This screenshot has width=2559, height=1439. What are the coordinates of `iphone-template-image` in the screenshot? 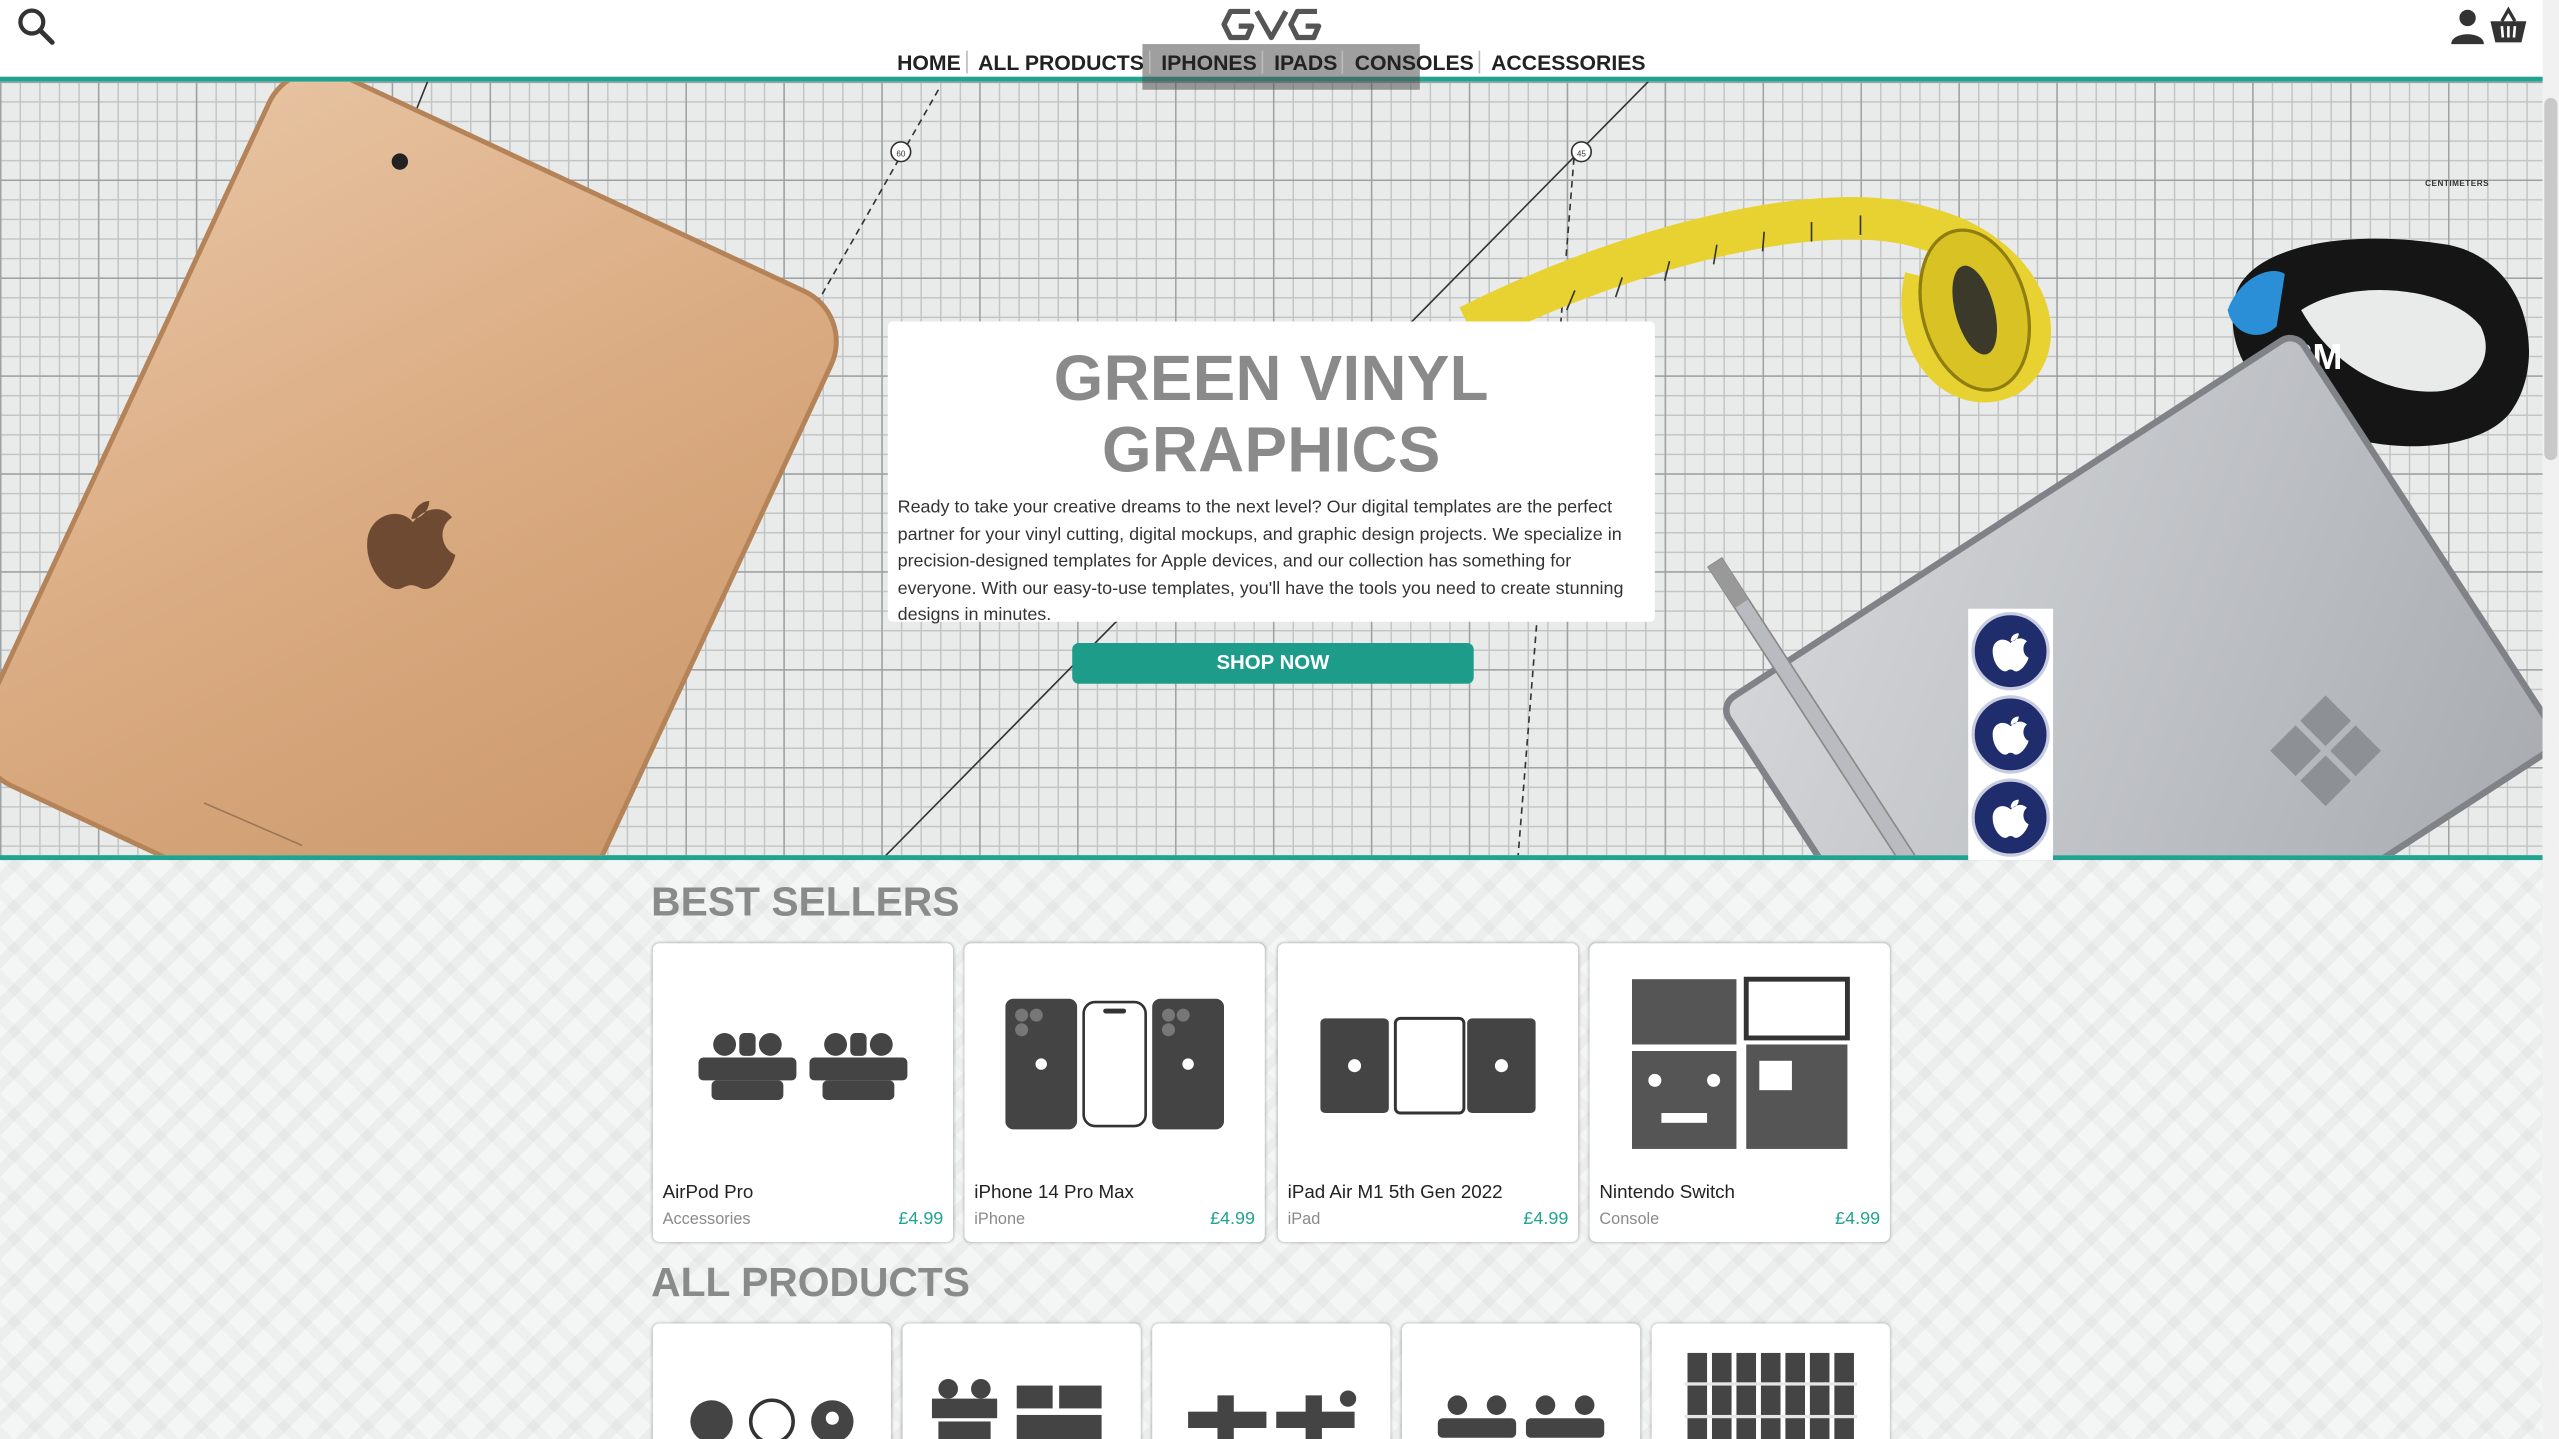 It's located at (1114, 1064).